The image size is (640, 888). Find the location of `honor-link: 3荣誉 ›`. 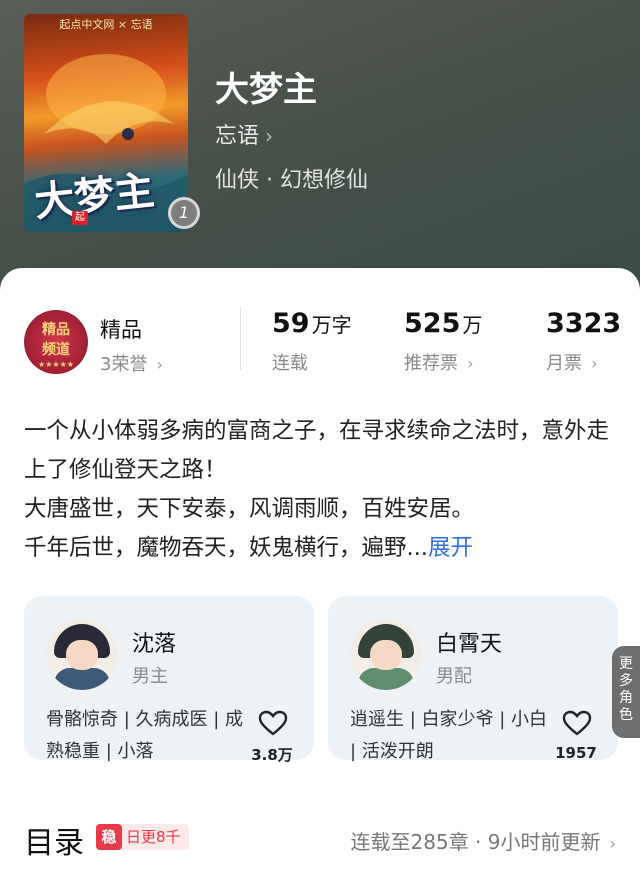

honor-link: 3荣誉 › is located at coordinates (131, 363).